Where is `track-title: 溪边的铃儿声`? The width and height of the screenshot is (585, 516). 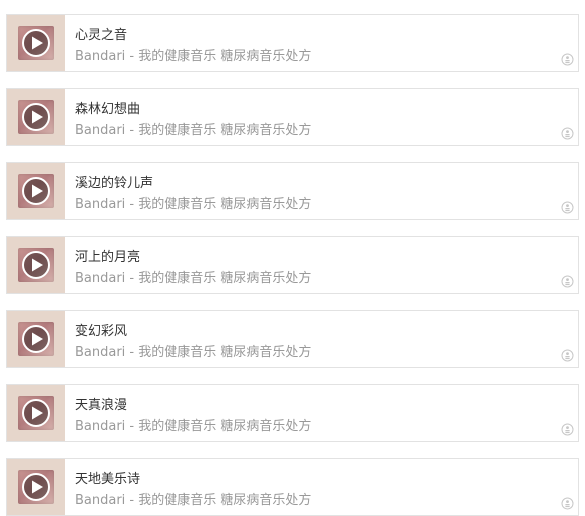
track-title: 溪边的铃儿声 is located at coordinates (114, 183).